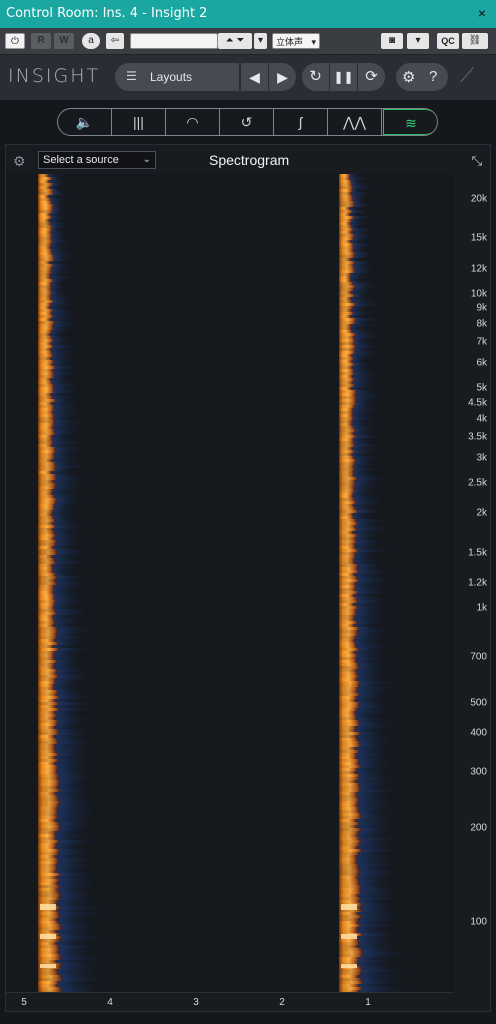 The width and height of the screenshot is (496, 1024). What do you see at coordinates (115, 41) in the screenshot?
I see `compare-icon: ⇦` at bounding box center [115, 41].